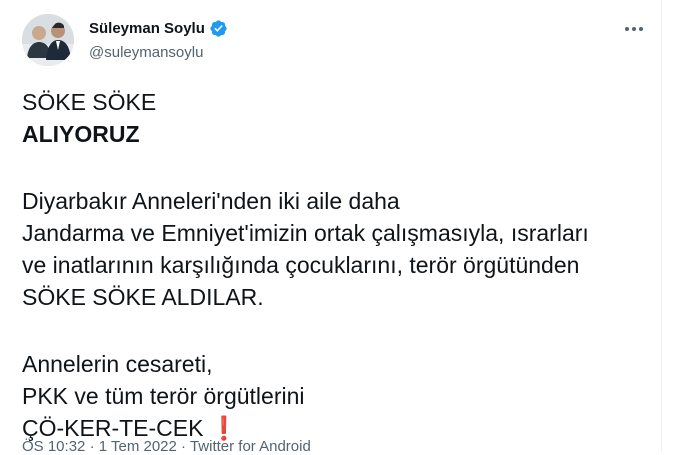  I want to click on author-avatar, so click(48, 40).